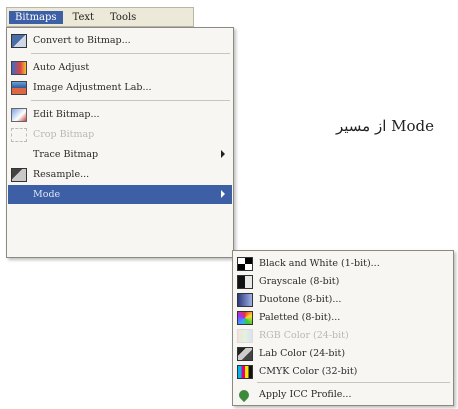 The image size is (458, 409). What do you see at coordinates (245, 371) in the screenshot?
I see `cmyk-color-icon` at bounding box center [245, 371].